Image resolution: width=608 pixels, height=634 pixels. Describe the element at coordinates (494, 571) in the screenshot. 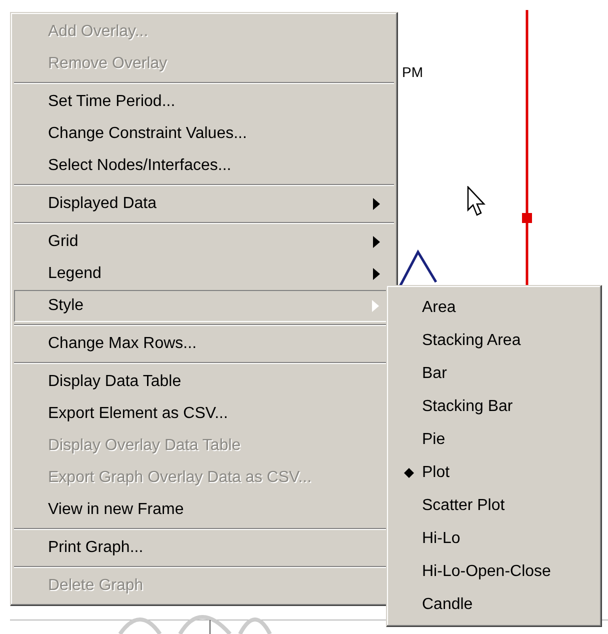

I see `menu-item: Hi-Lo-Open-Close` at that location.